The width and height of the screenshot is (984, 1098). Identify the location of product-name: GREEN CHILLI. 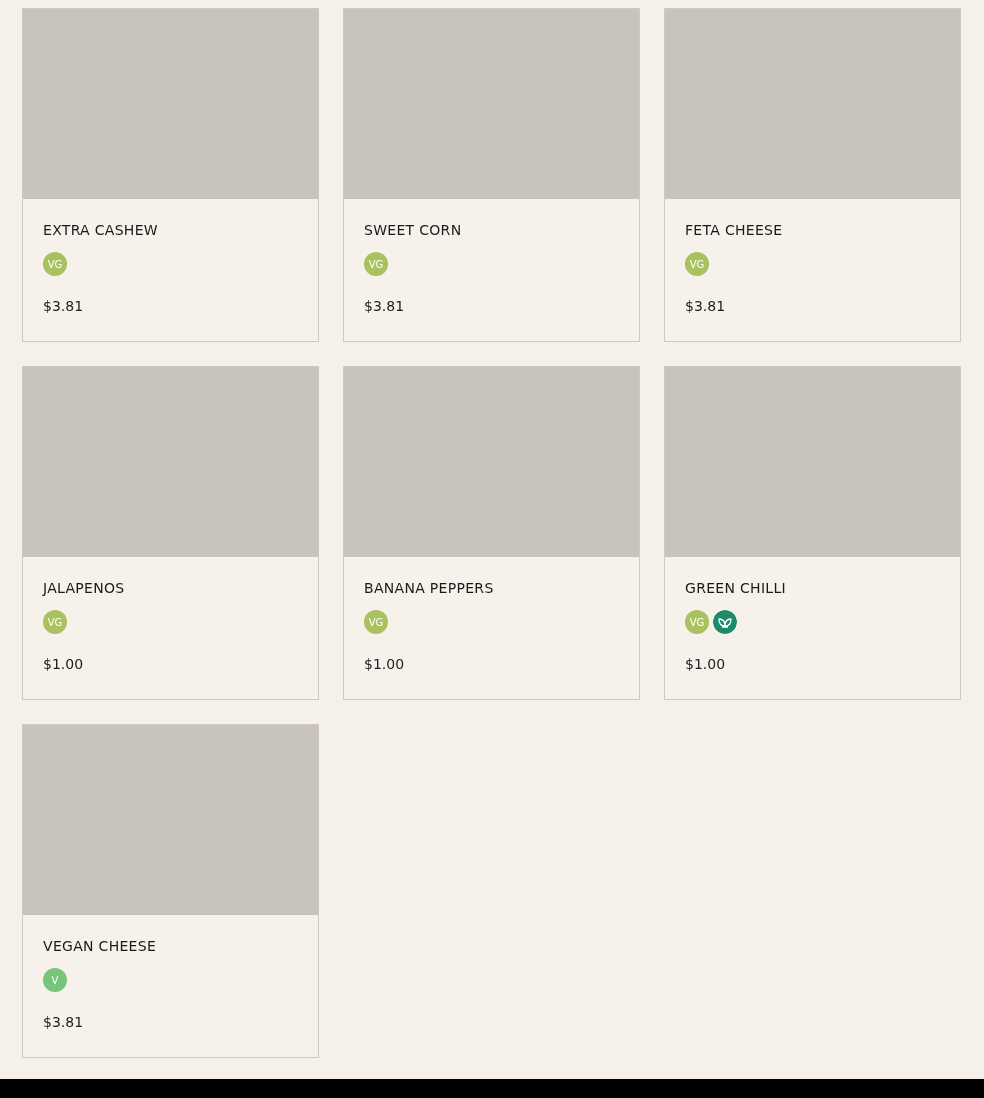
(736, 589).